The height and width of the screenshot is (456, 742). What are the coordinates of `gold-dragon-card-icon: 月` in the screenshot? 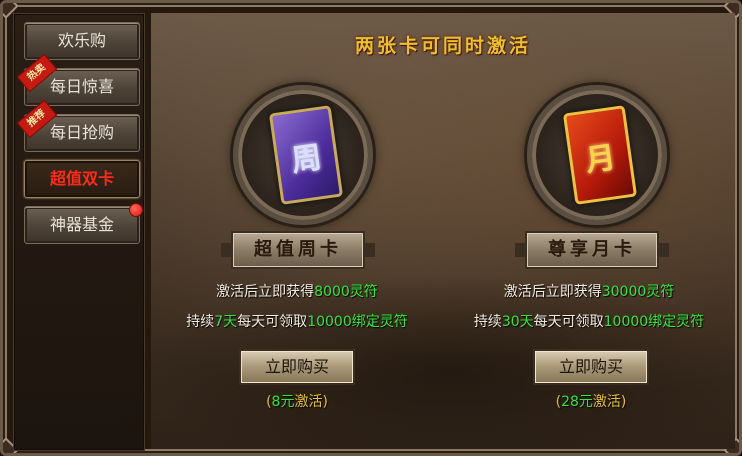 It's located at (600, 155).